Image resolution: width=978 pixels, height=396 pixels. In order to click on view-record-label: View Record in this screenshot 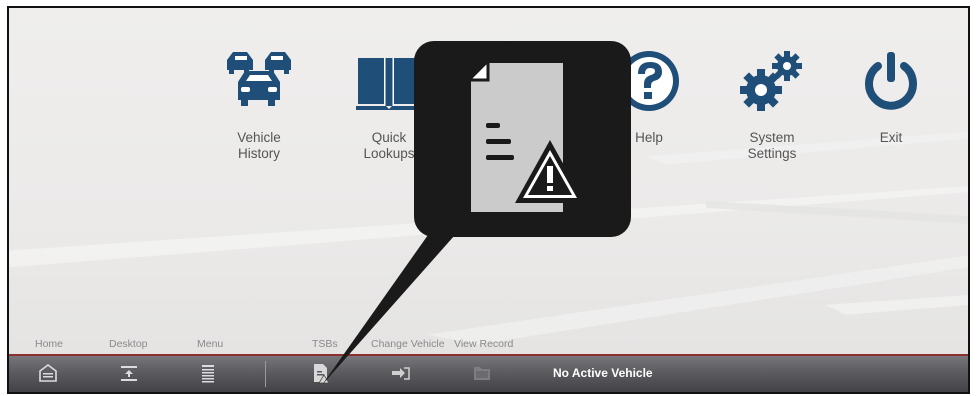, I will do `click(484, 344)`.